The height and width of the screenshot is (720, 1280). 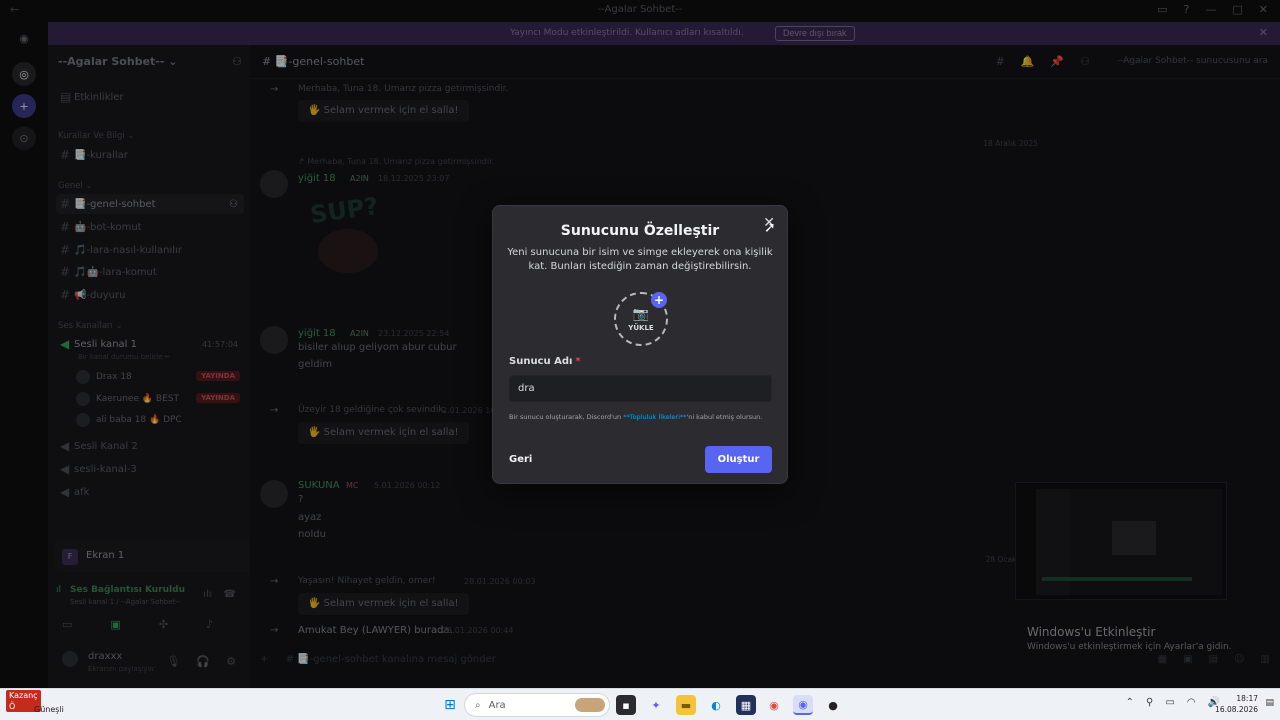 What do you see at coordinates (478, 705) in the screenshot?
I see `search-icon: ⌕` at bounding box center [478, 705].